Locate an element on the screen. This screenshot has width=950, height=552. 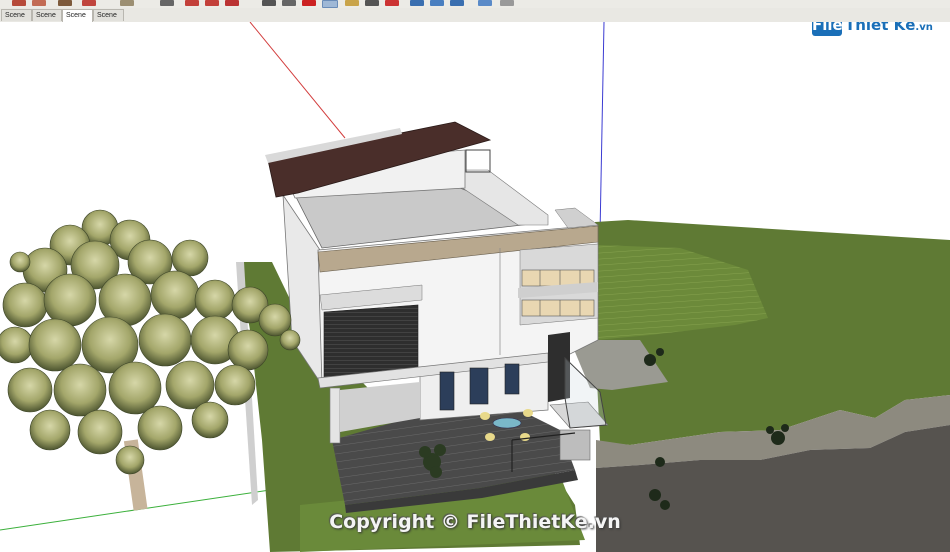
column is located at coordinates (335, 415).